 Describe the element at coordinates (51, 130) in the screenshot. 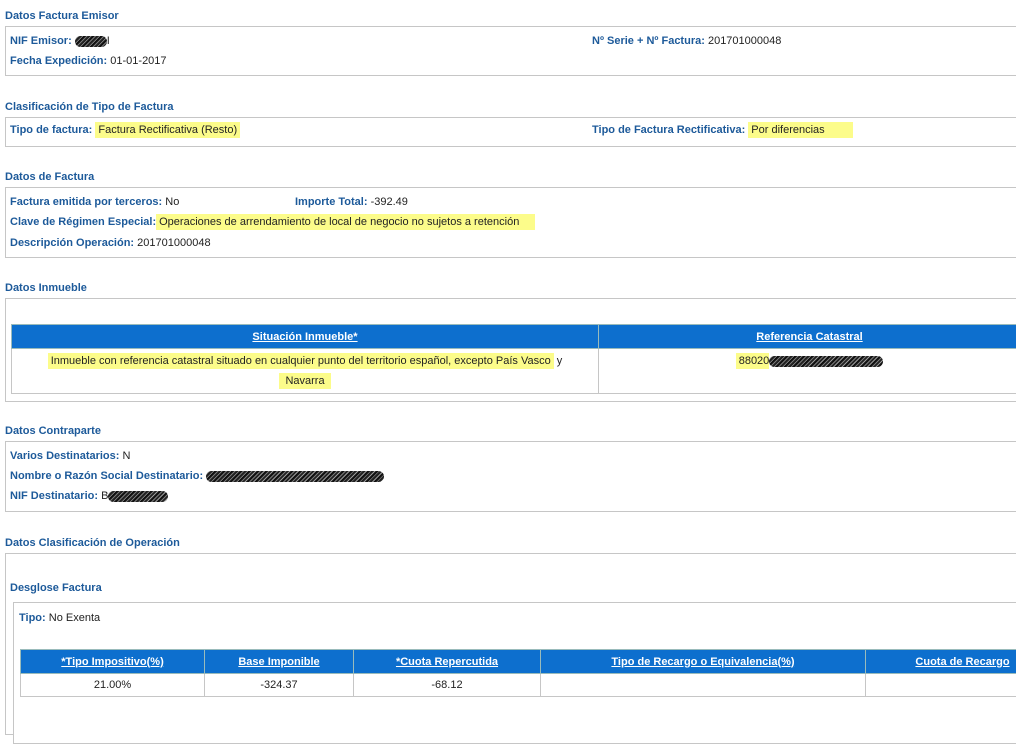

I see `tipo-factura-label: Tipo de factura:` at that location.